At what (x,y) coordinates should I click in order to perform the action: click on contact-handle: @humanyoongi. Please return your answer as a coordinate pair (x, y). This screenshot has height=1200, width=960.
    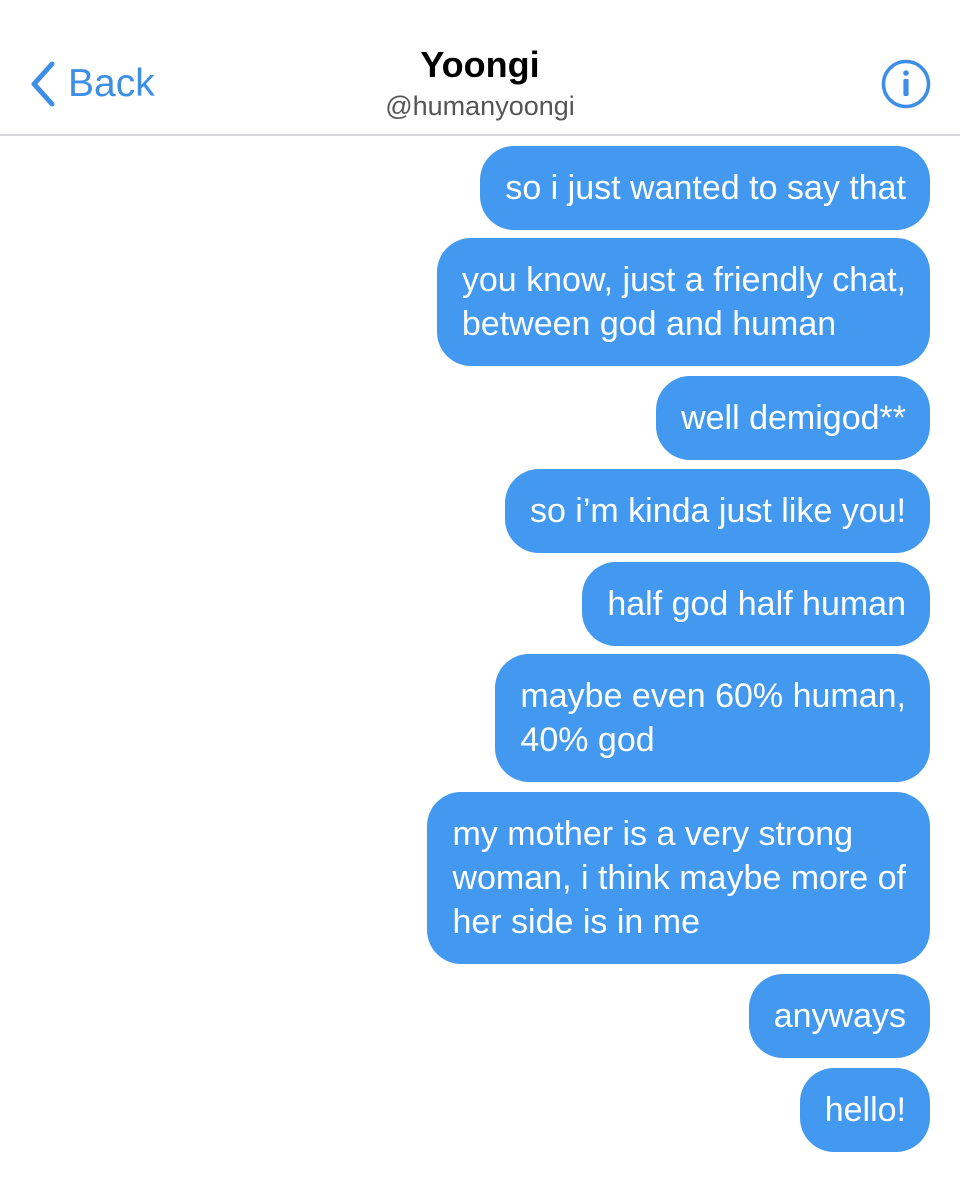
    Looking at the image, I should click on (480, 106).